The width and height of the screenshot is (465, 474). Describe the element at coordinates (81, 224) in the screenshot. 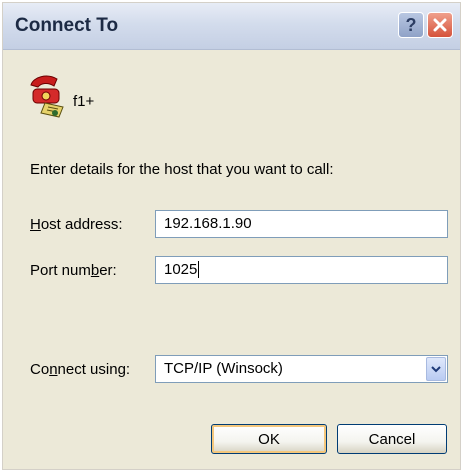

I see `host-label-text: ost address:` at that location.